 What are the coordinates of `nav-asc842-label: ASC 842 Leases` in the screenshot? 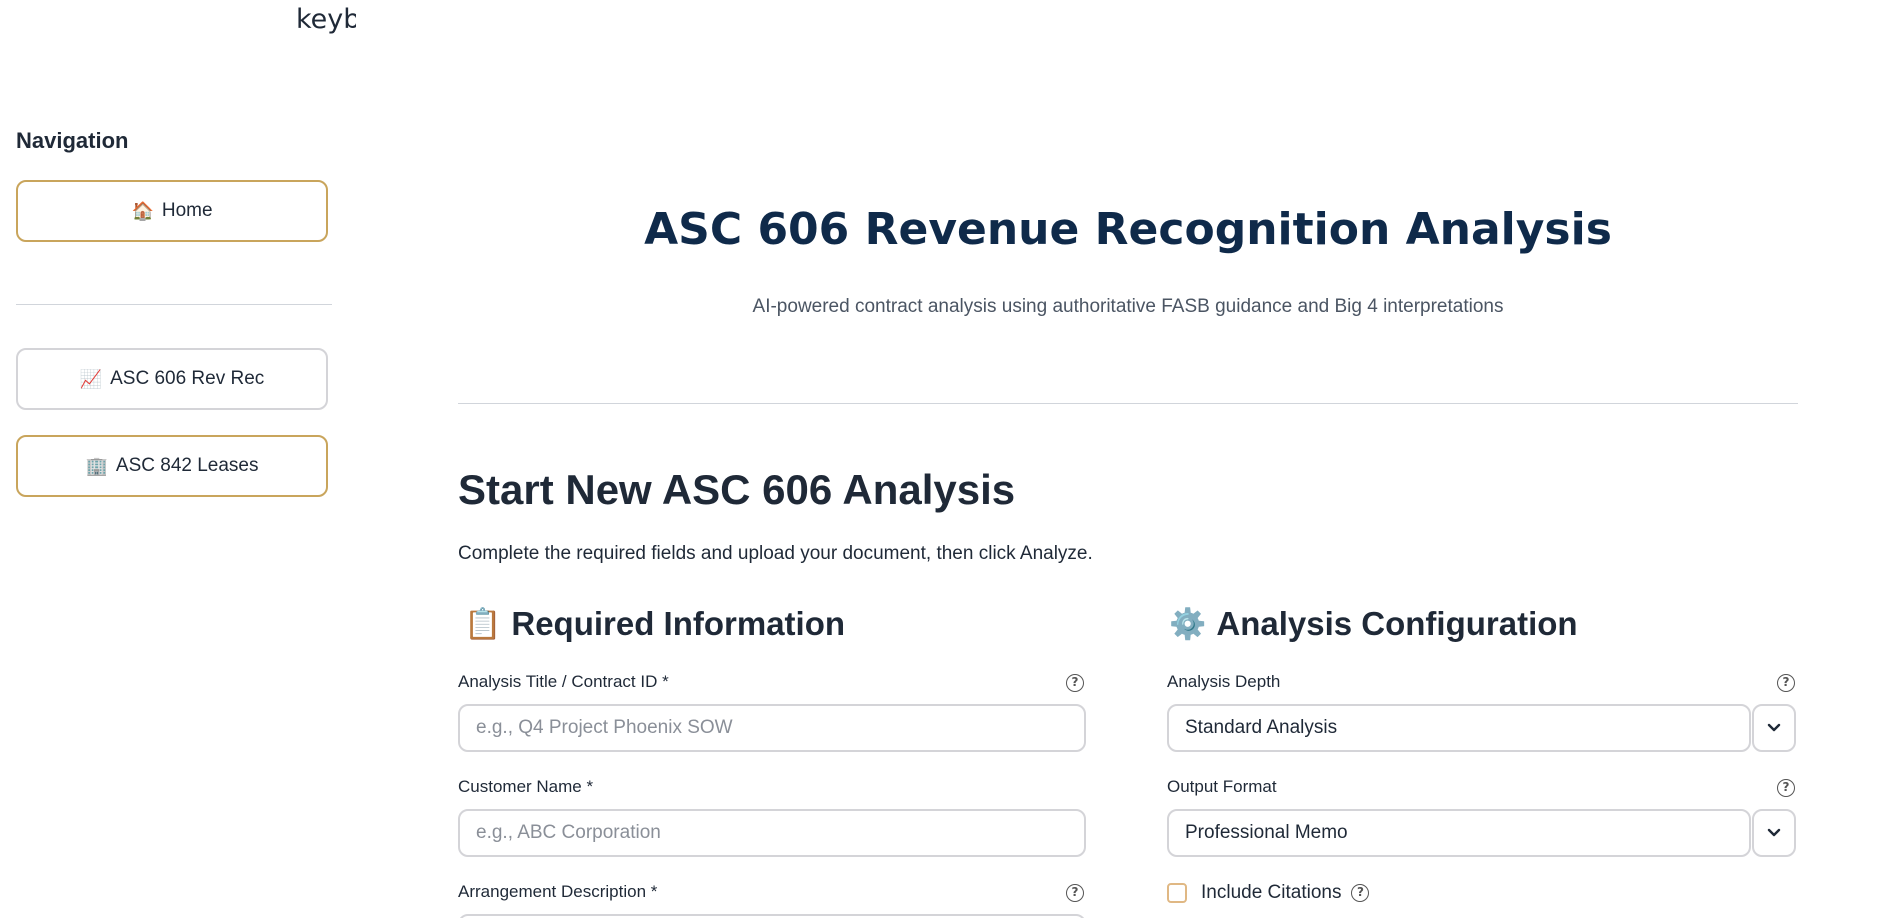 It's located at (187, 465).